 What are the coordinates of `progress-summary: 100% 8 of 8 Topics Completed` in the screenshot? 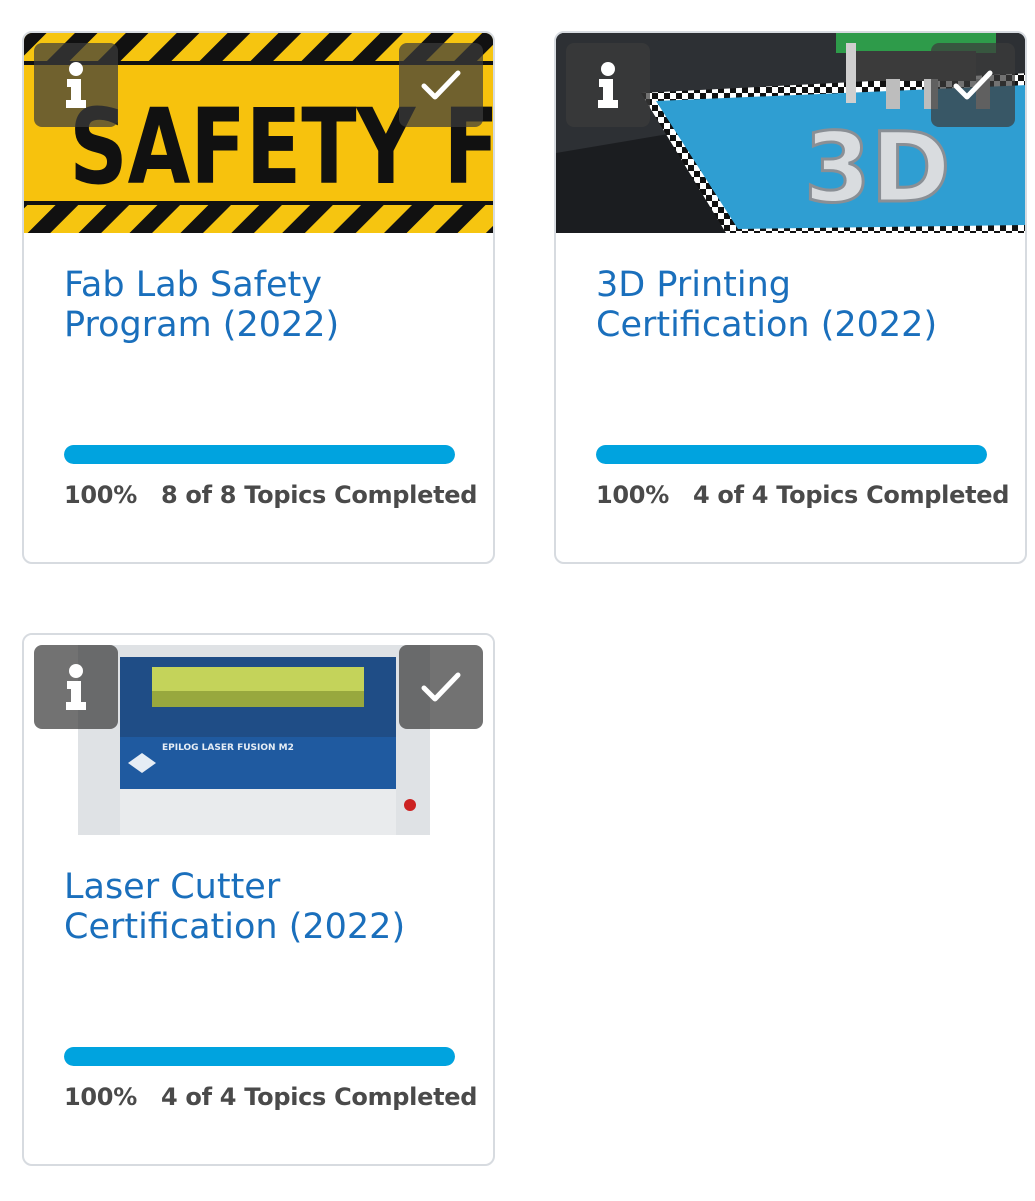 It's located at (270, 495).